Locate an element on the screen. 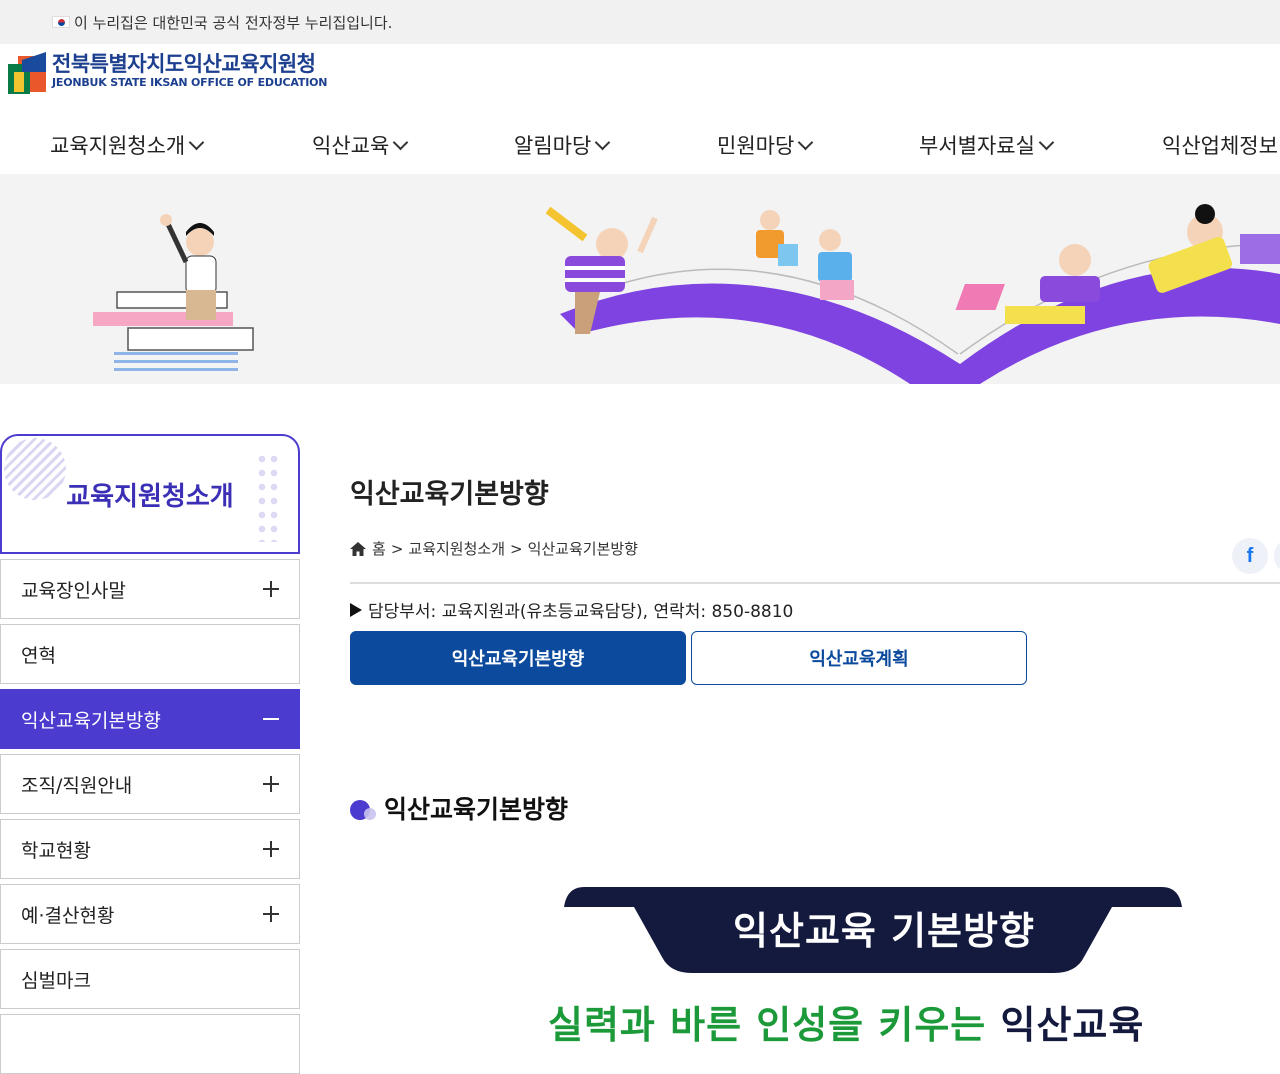 This screenshot has width=1280, height=1074. gnb-item-dept-data: 부서별자료실 is located at coordinates (987, 145).